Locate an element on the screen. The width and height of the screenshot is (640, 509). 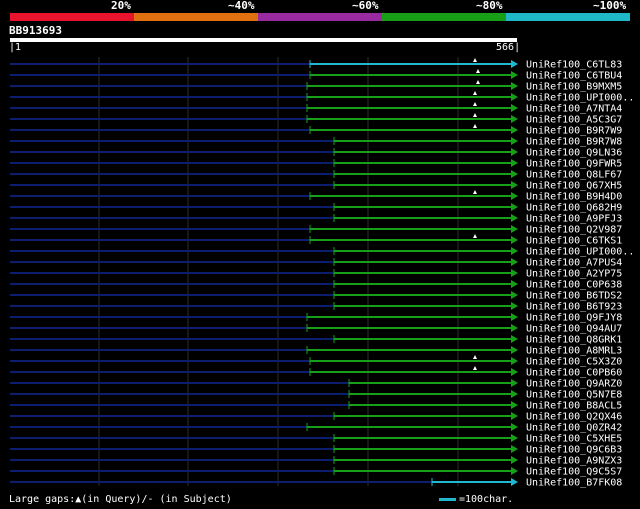
hit-label: UniRef100_Q9FJY8 is located at coordinates (574, 318).